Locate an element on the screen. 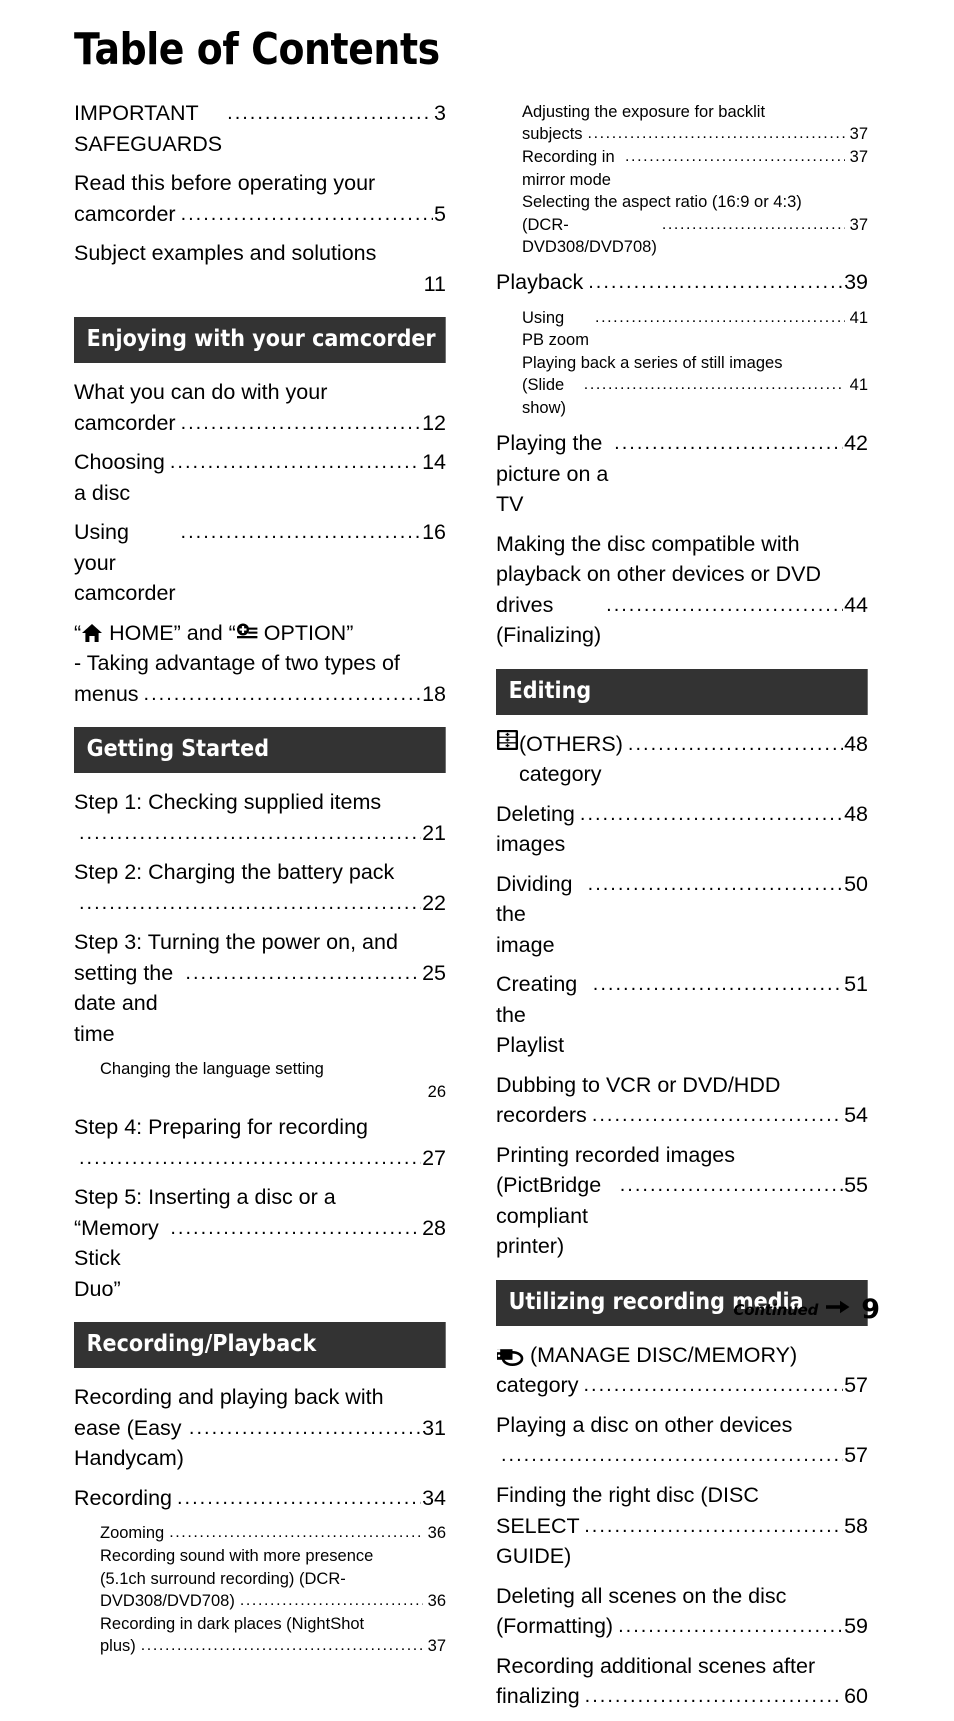 The image size is (954, 1721). toc-entry-label: (MANAGE DISC/MEMORY) is located at coordinates (661, 1354).